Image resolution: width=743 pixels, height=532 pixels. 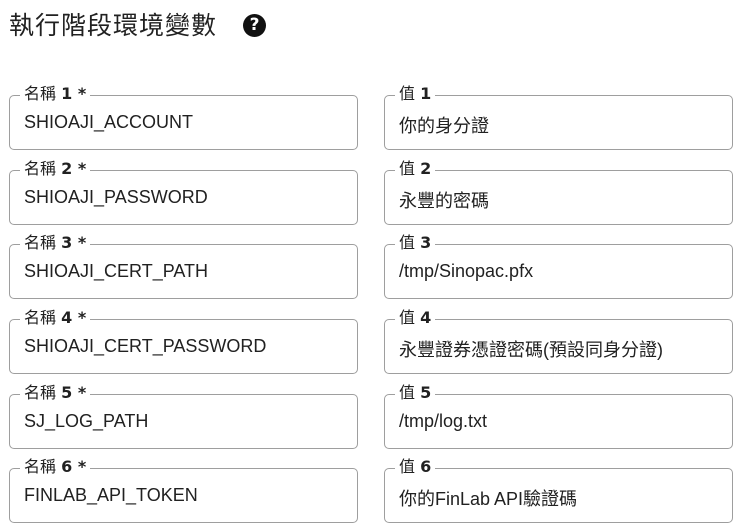 What do you see at coordinates (55, 318) in the screenshot?
I see `env-name-label: 名稱 4 *` at bounding box center [55, 318].